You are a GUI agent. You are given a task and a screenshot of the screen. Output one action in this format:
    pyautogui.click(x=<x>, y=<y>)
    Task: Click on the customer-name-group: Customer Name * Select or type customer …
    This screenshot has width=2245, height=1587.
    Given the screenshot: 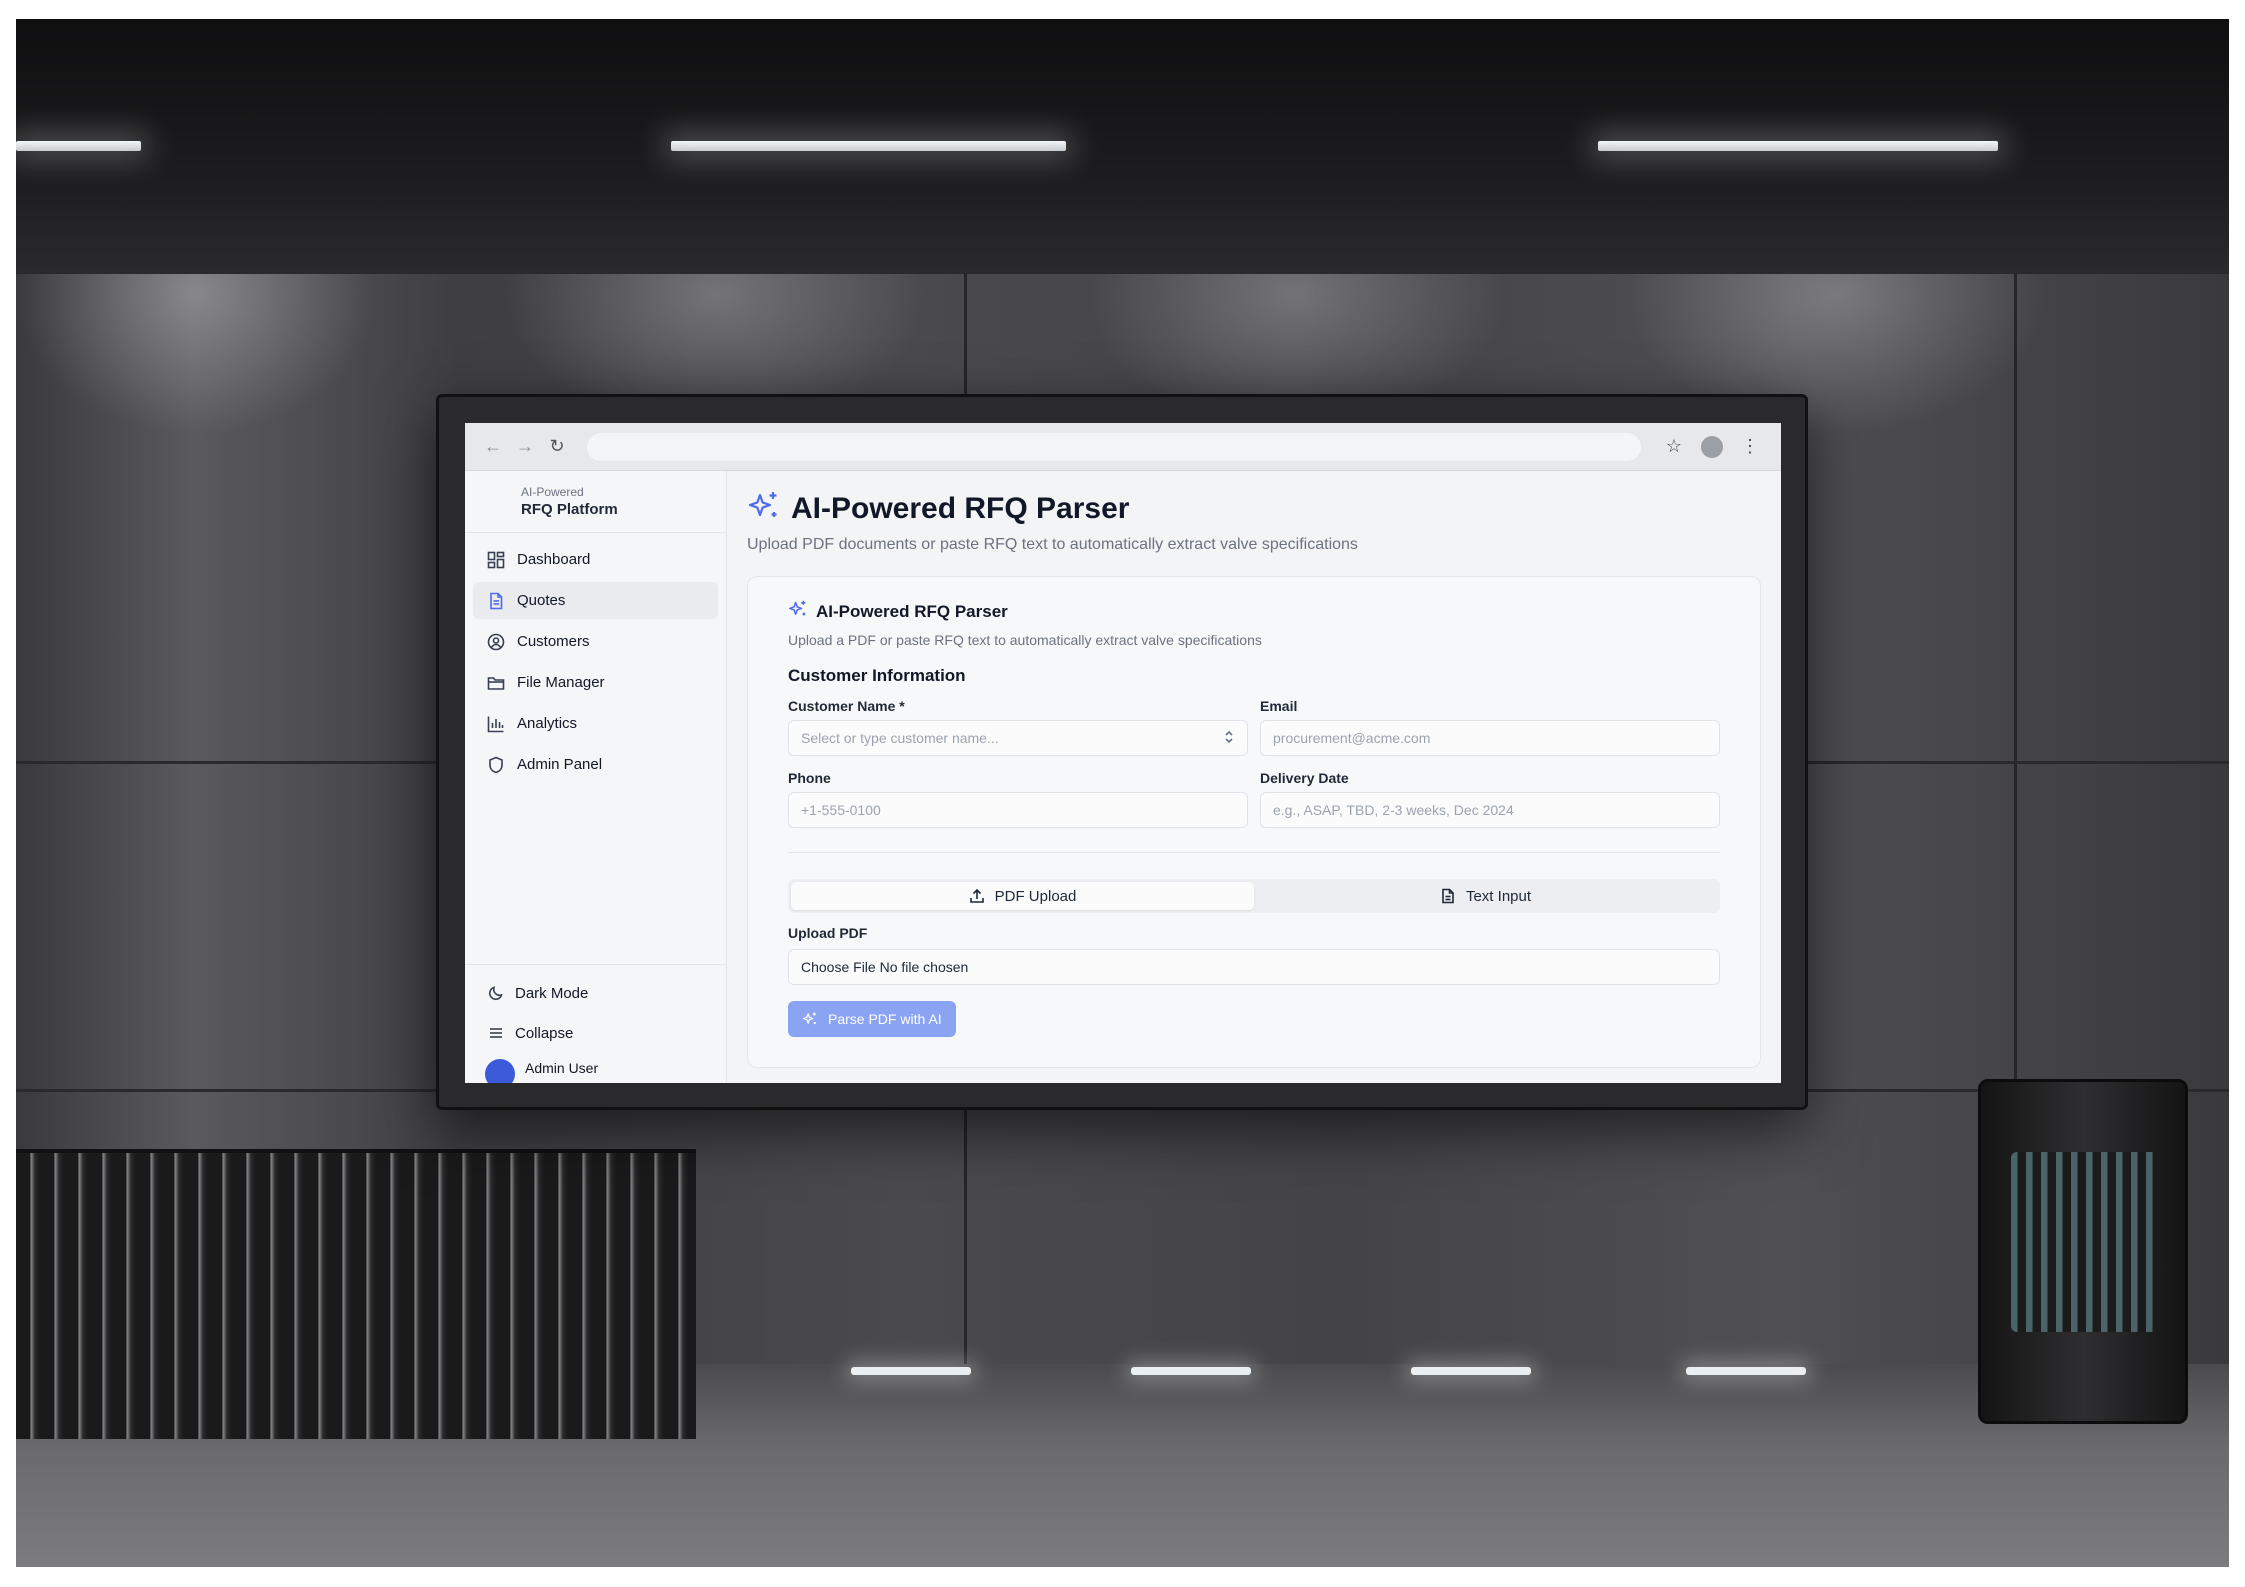 What is the action you would take?
    pyautogui.click(x=1018, y=727)
    